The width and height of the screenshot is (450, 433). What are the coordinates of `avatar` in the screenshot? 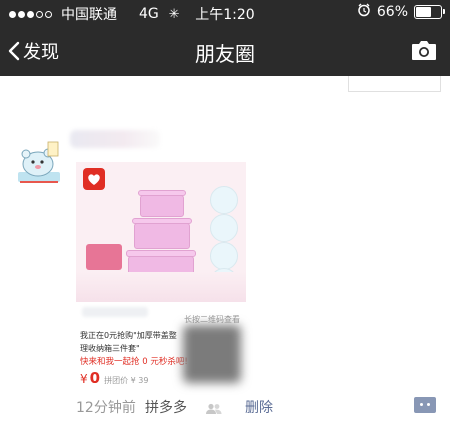 It's located at (39, 165).